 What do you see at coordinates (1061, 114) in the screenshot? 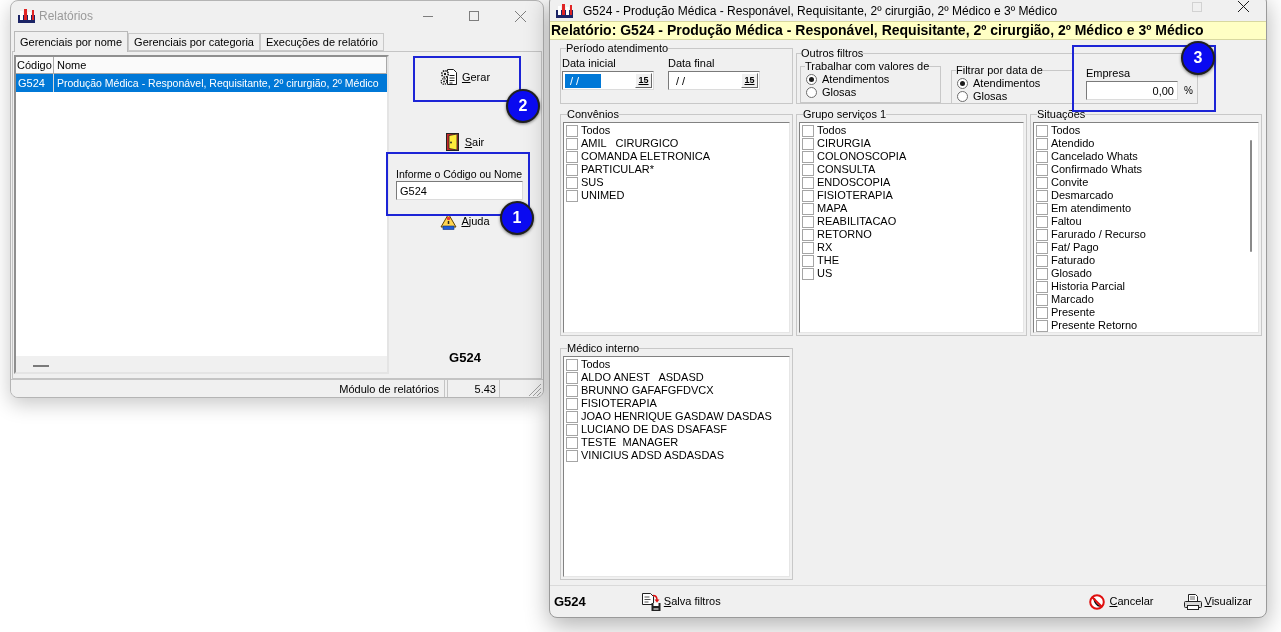
I see `group-label: Situações` at bounding box center [1061, 114].